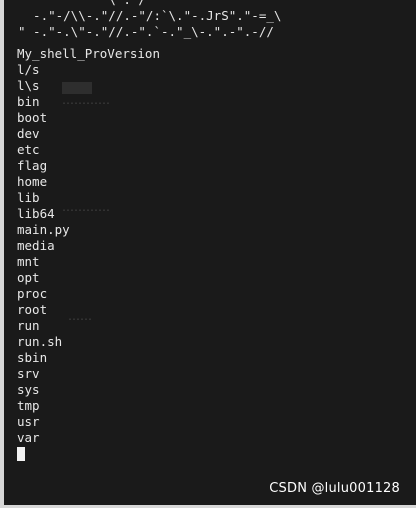 Image resolution: width=416 pixels, height=508 pixels. What do you see at coordinates (334, 488) in the screenshot?
I see `csdn-watermark: CSDN @lulu001128` at bounding box center [334, 488].